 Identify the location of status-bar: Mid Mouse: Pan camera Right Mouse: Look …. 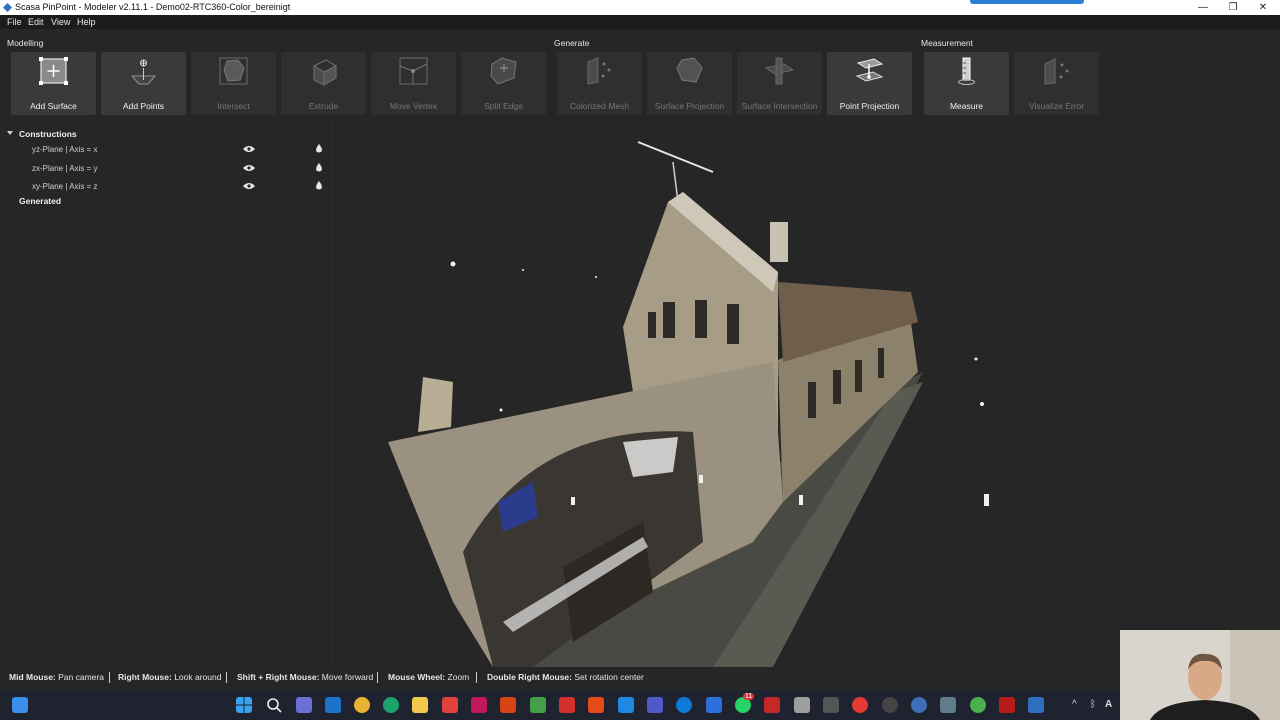
(640, 677).